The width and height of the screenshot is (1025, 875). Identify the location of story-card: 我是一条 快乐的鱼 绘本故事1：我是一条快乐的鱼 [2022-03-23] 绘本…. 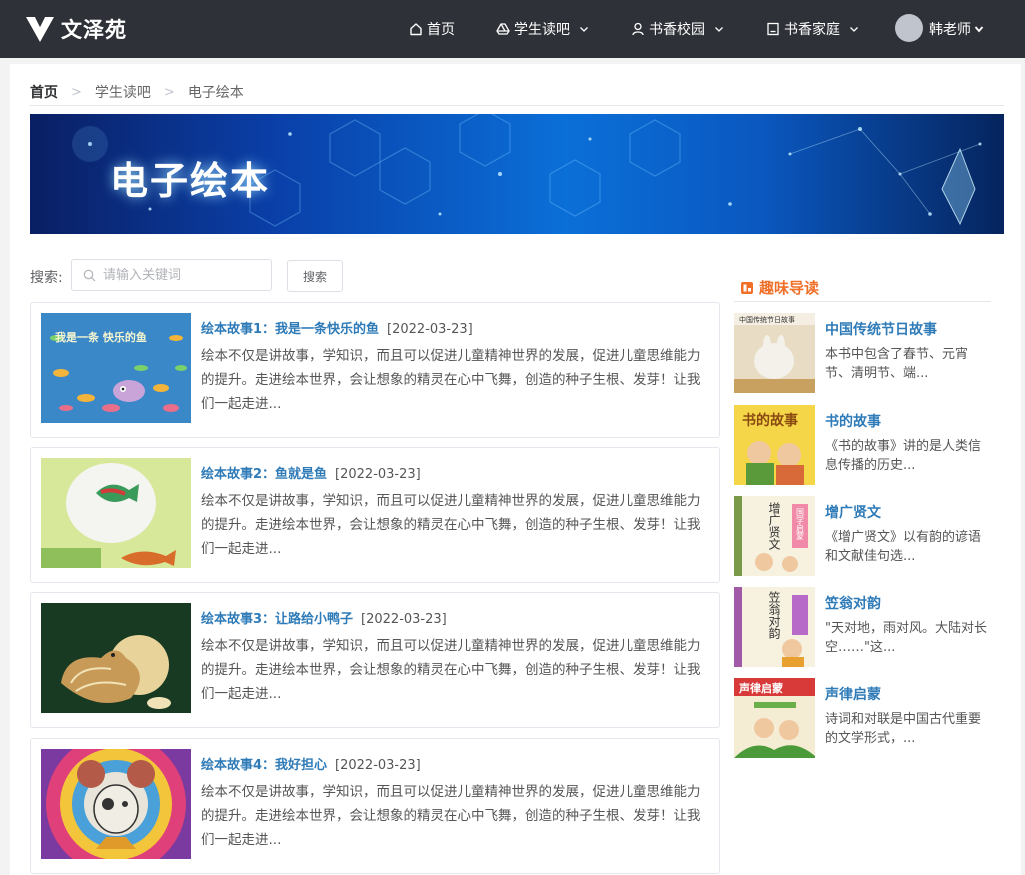
(375, 370).